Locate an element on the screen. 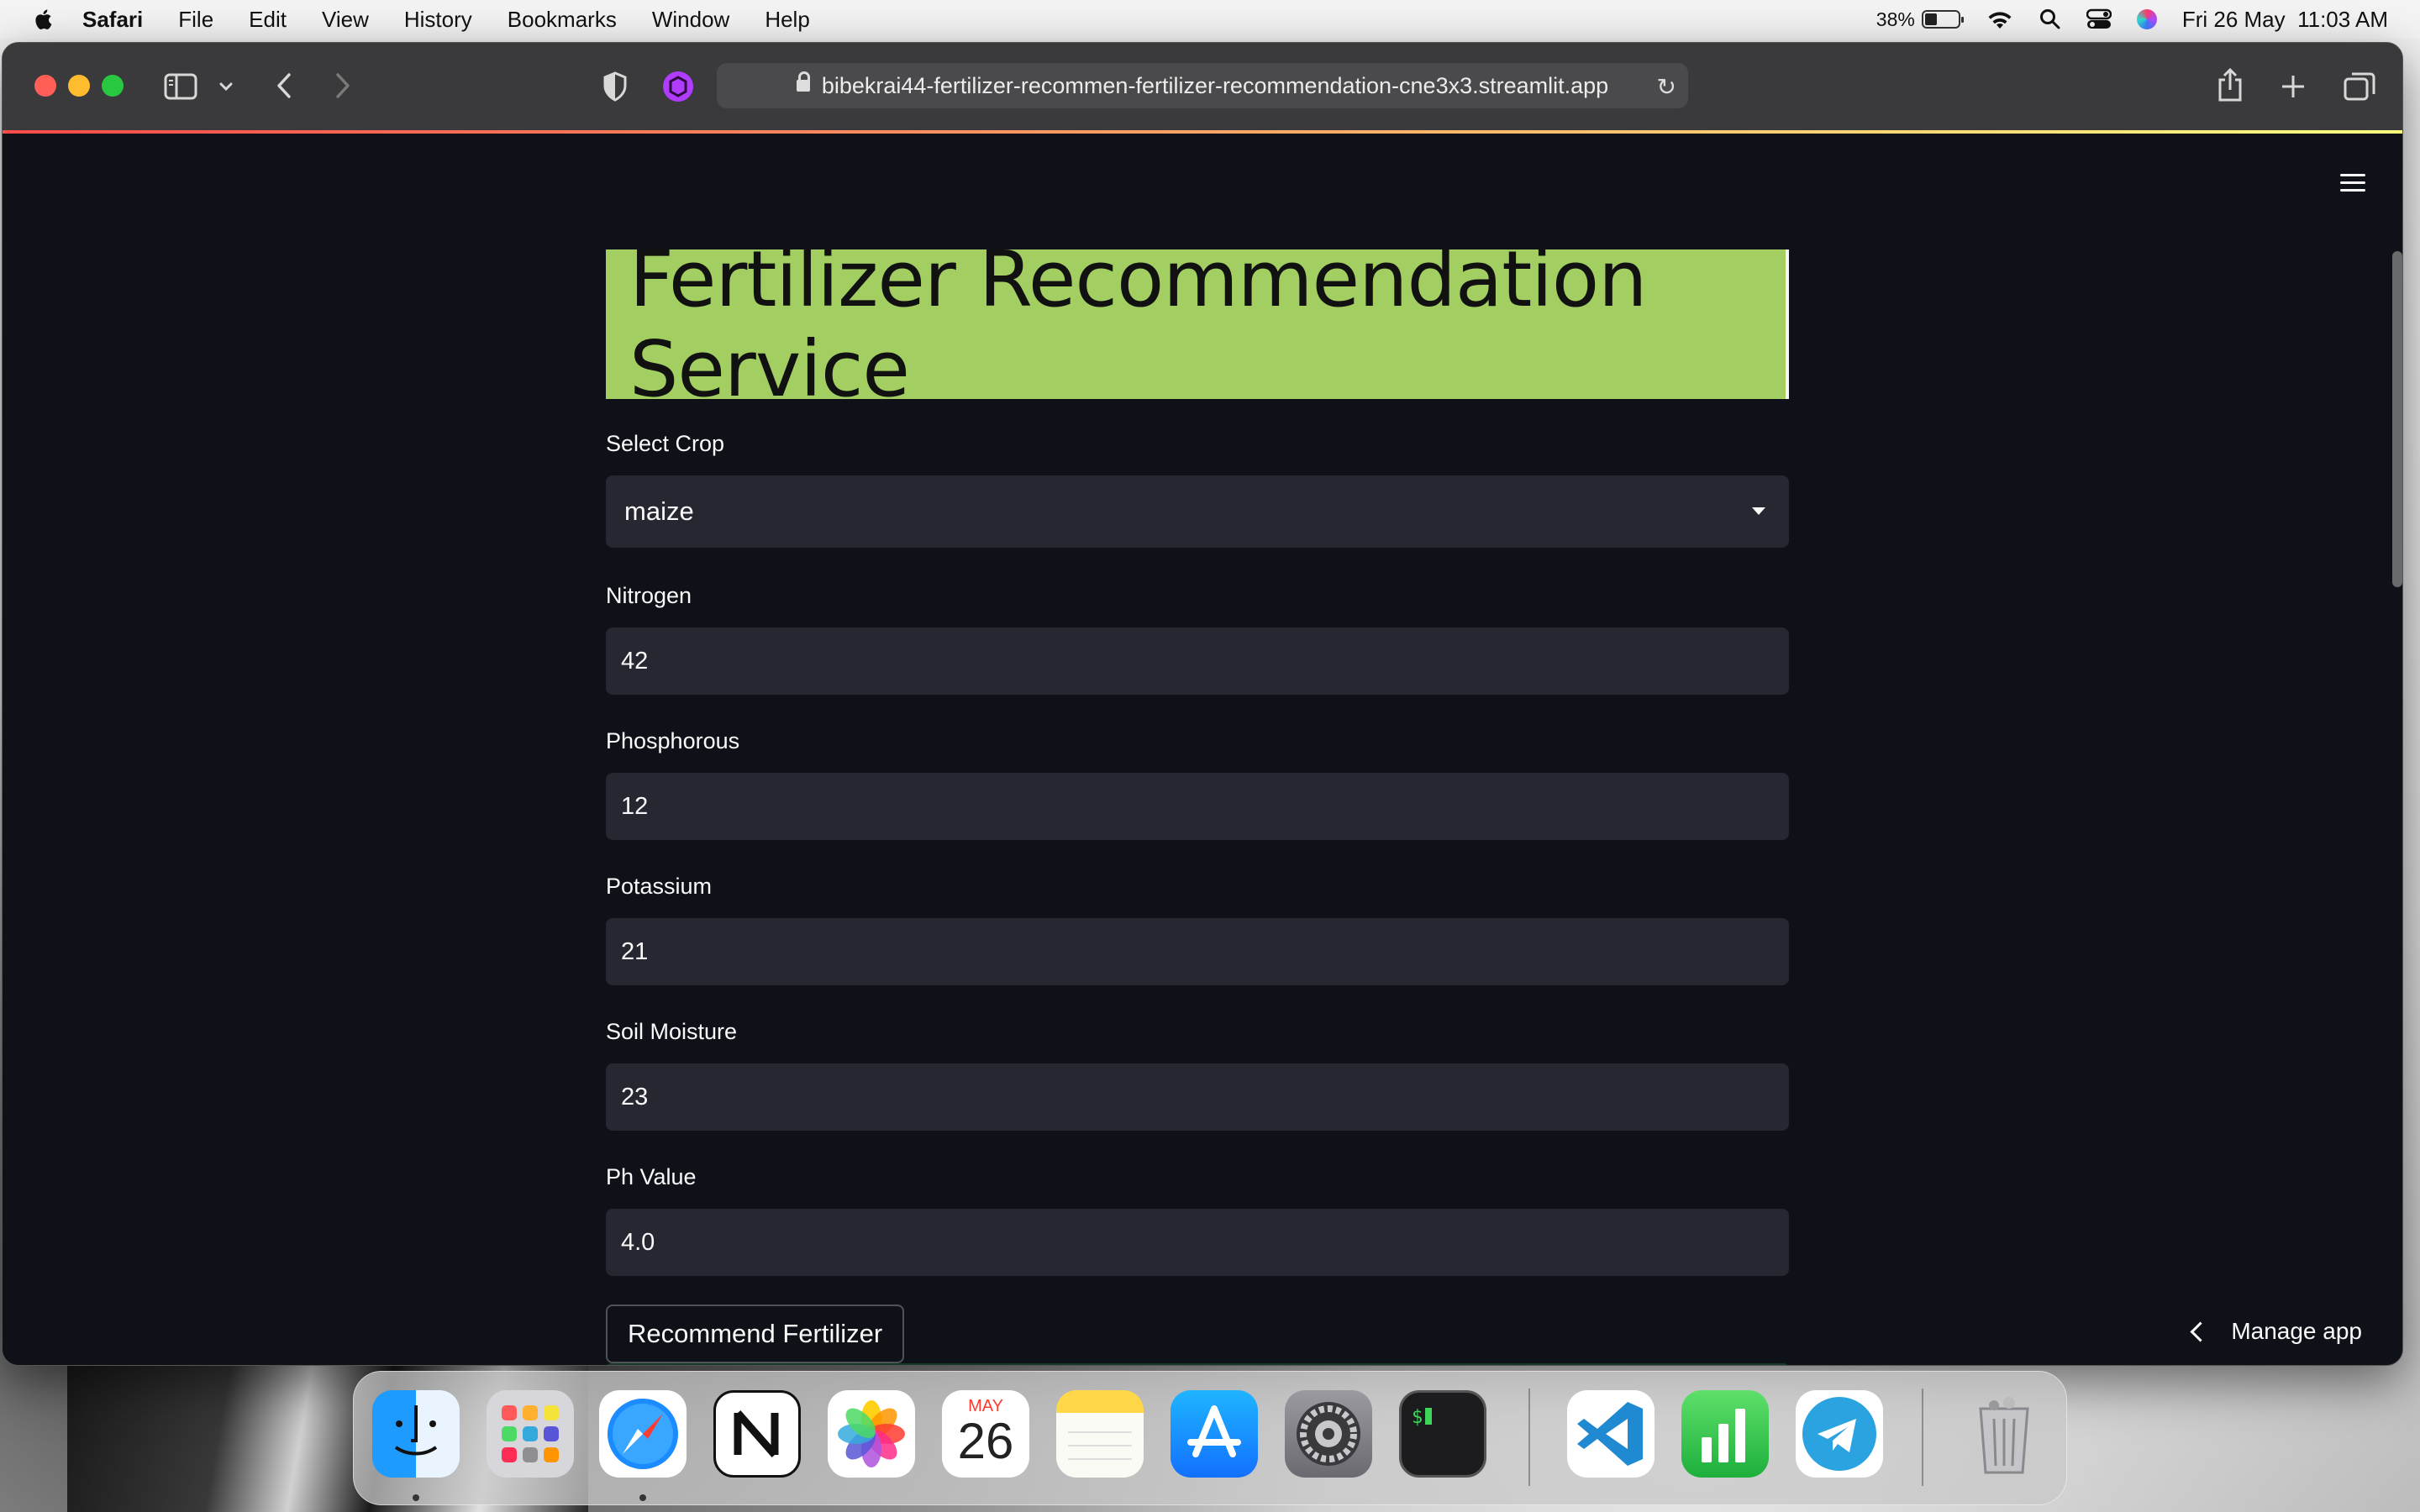  crop-select-label: Select Crop is located at coordinates (665, 443).